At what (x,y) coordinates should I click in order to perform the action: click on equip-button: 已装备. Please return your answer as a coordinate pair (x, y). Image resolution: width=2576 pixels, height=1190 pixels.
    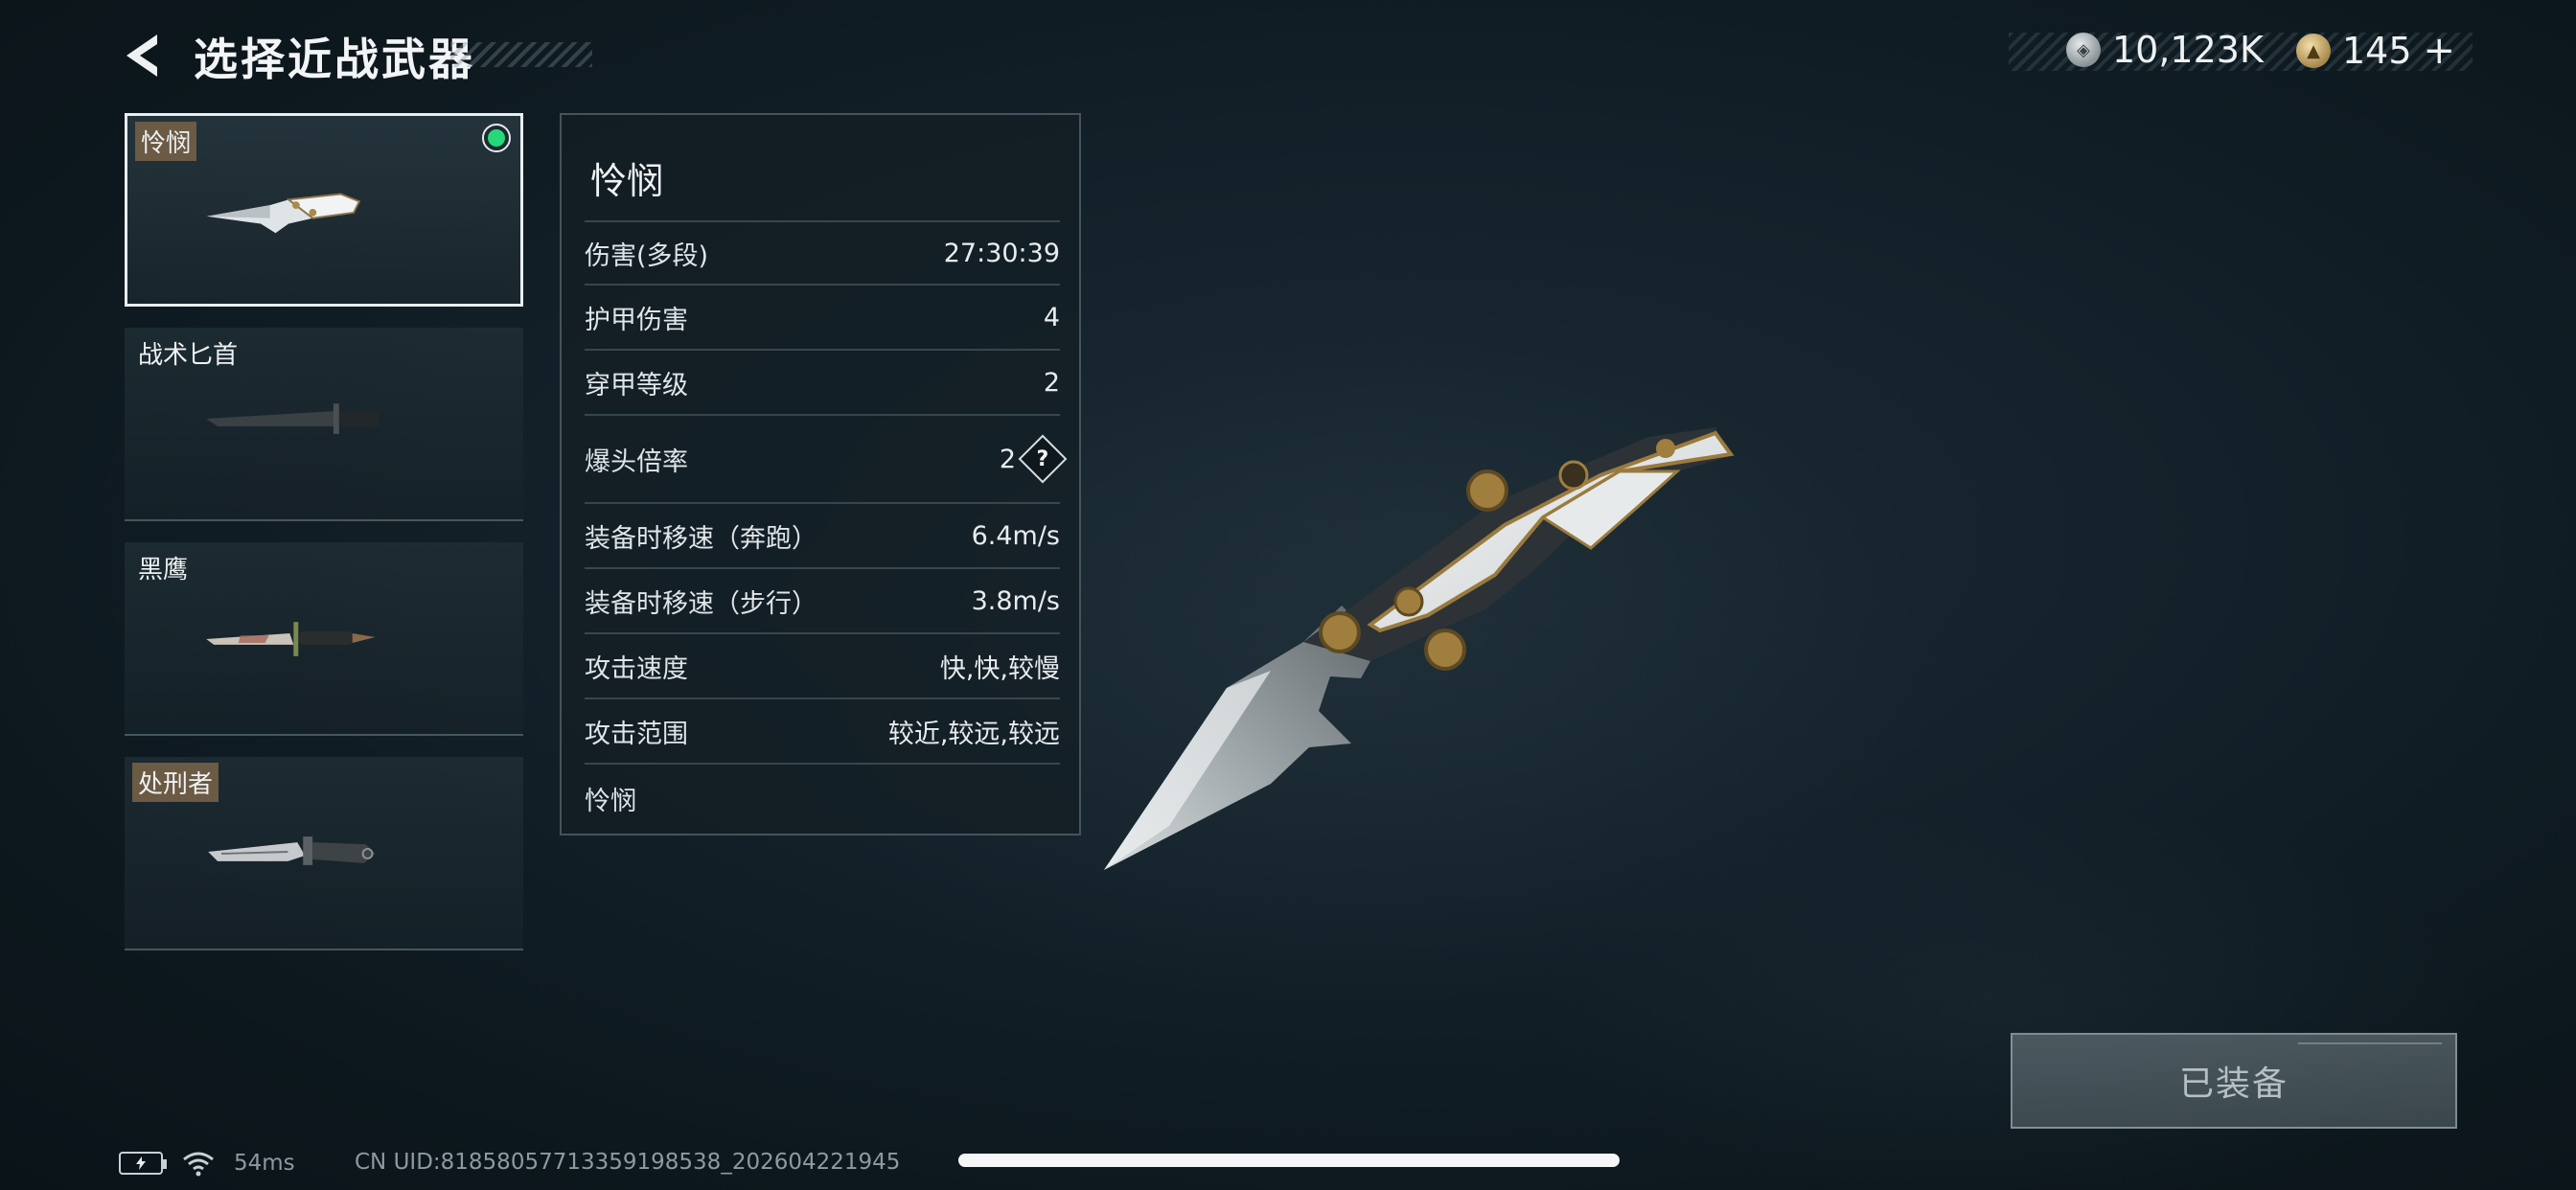
    Looking at the image, I should click on (2234, 1081).